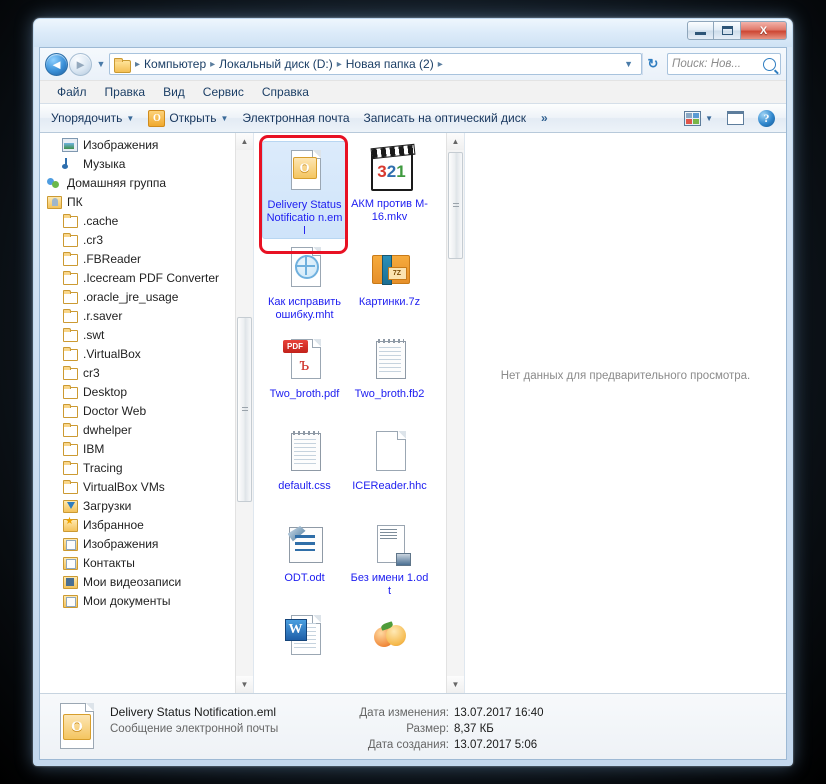  I want to click on files-scroll-up-button: ▲, so click(455, 141).